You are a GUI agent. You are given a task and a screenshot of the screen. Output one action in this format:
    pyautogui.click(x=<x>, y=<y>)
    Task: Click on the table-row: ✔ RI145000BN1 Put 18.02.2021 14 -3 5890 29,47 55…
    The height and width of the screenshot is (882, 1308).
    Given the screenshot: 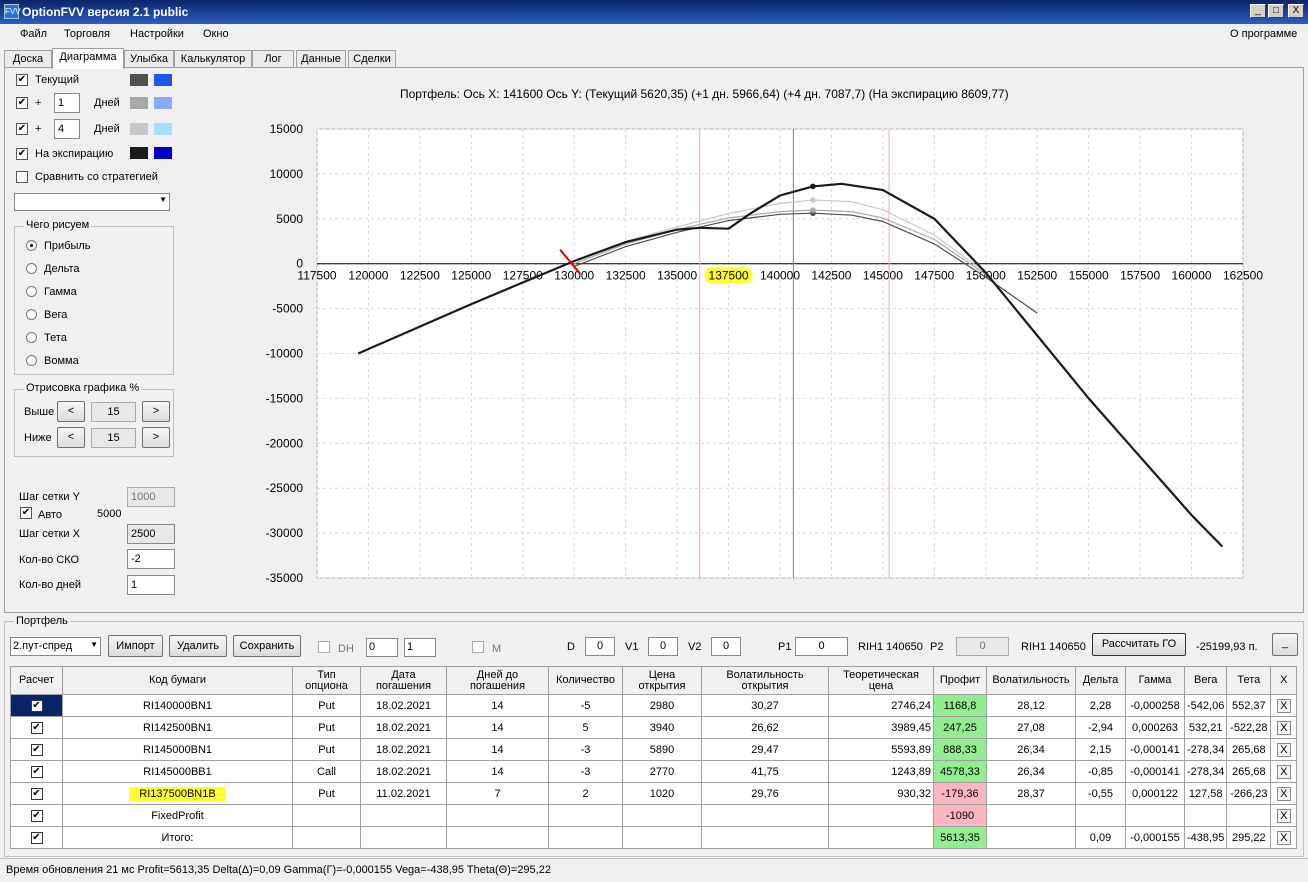 What is the action you would take?
    pyautogui.click(x=654, y=749)
    